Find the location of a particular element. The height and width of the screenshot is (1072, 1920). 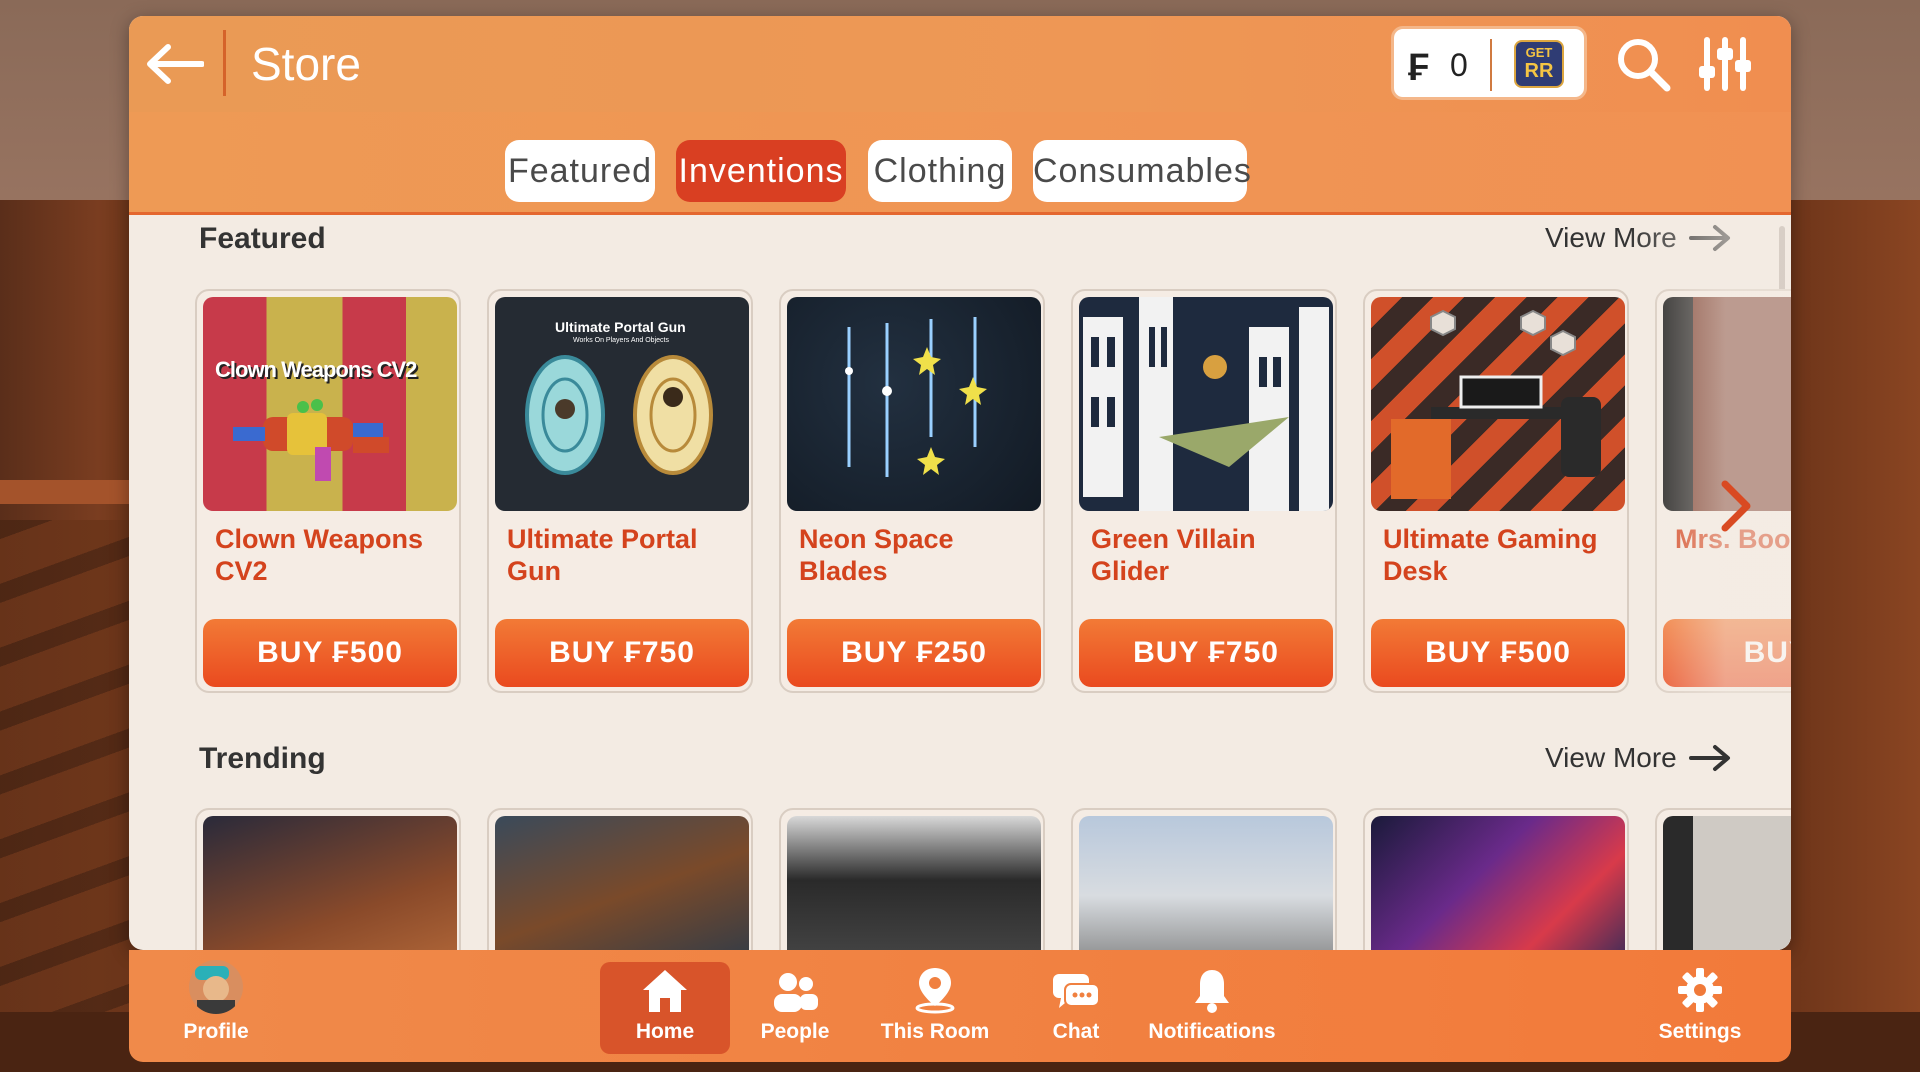

gear-icon is located at coordinates (1700, 990).